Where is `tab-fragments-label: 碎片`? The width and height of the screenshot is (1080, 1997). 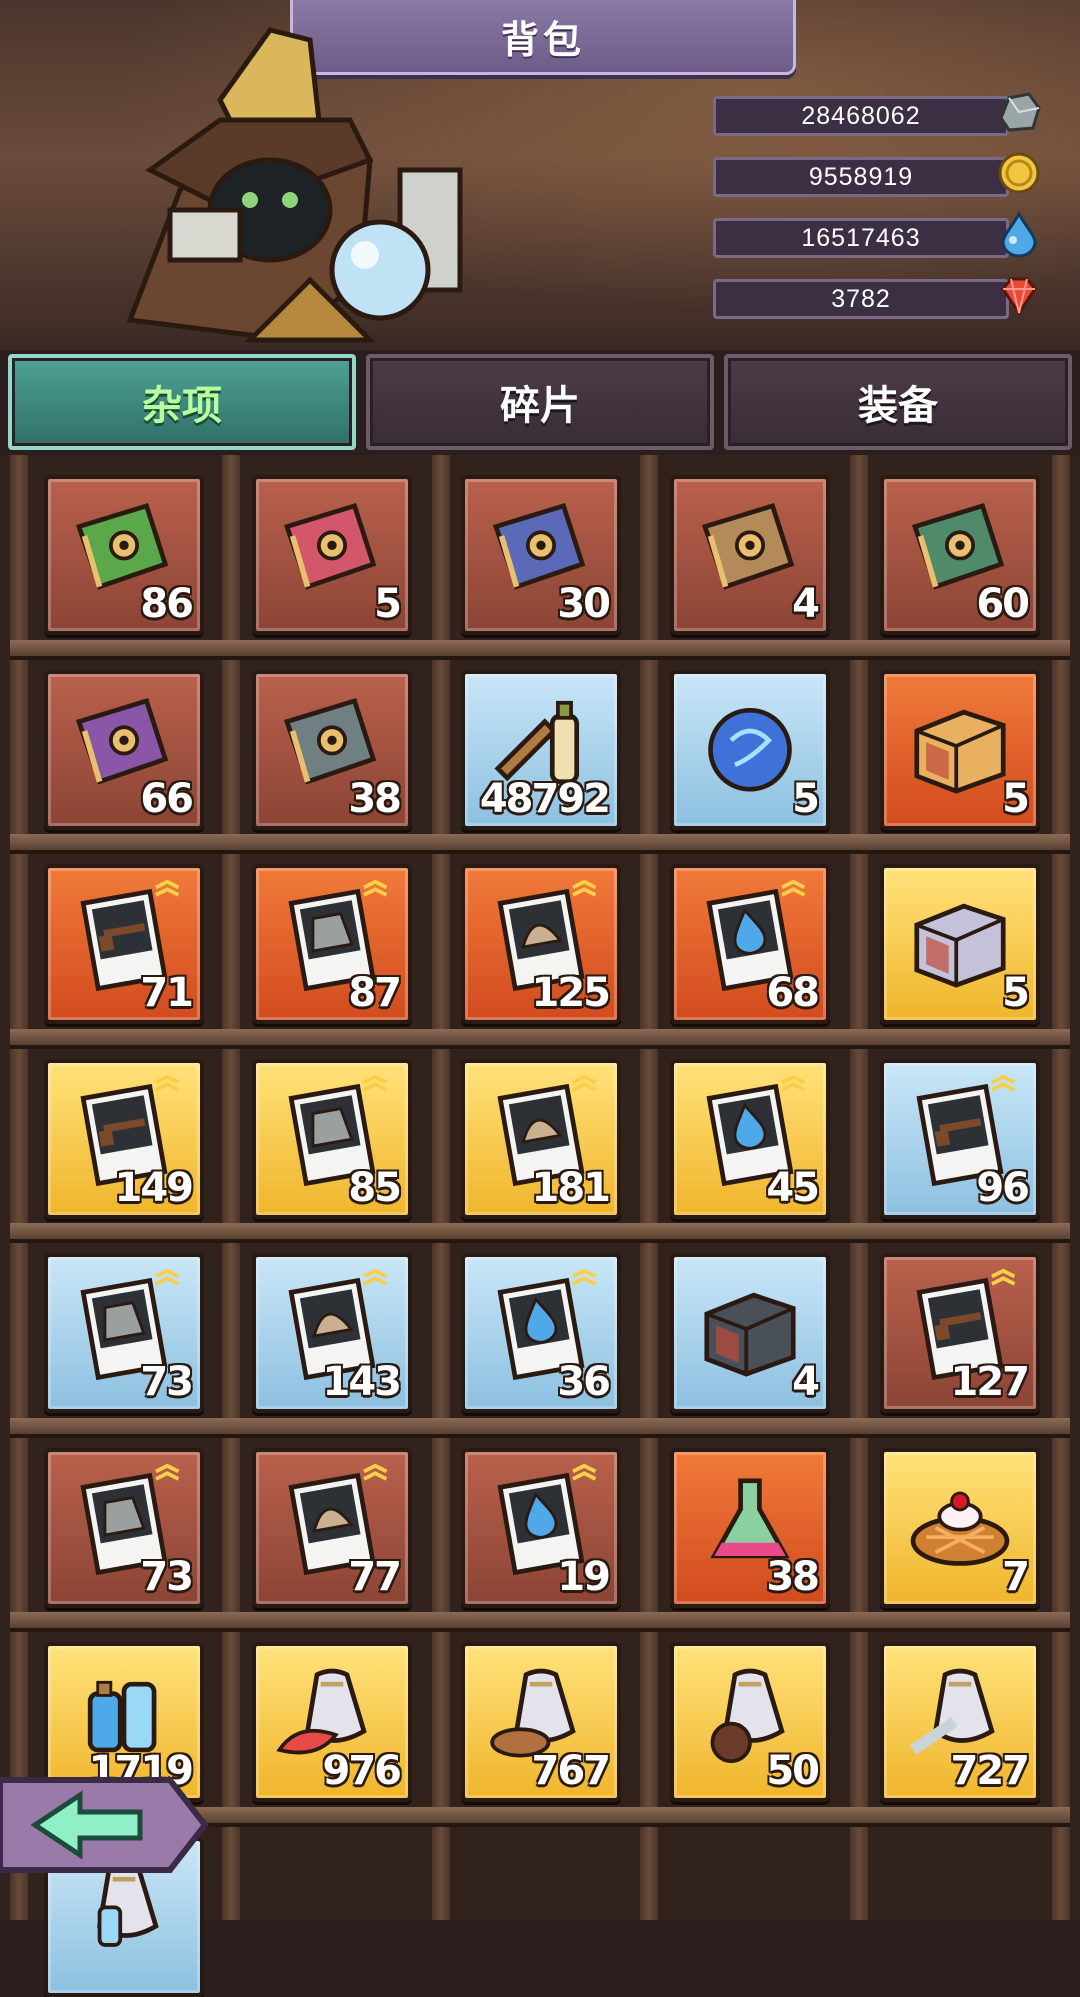
tab-fragments-label: 碎片 is located at coordinates (540, 406).